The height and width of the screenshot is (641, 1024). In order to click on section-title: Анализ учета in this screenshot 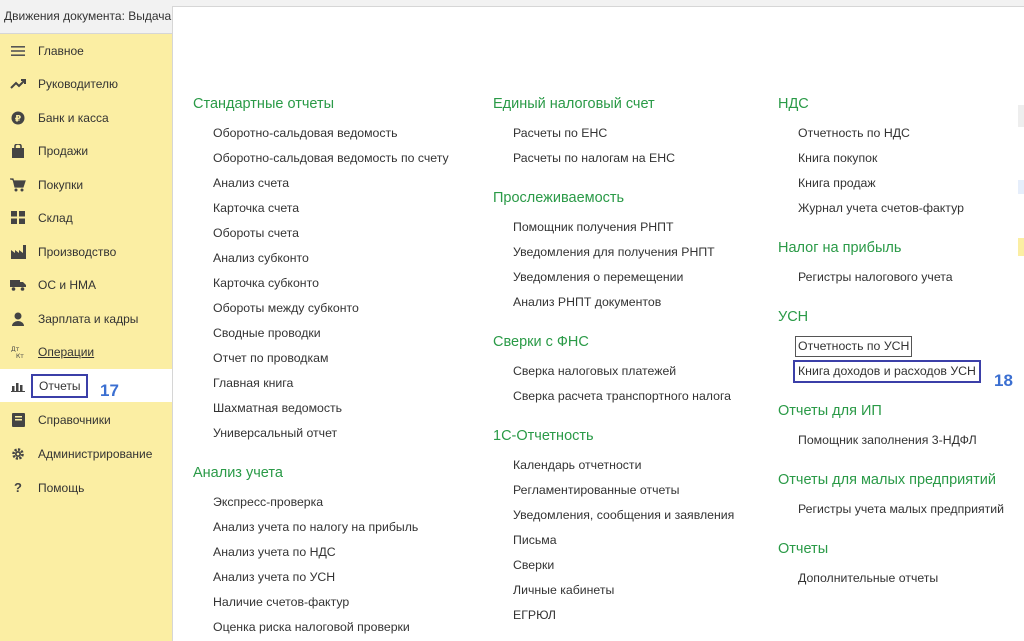, I will do `click(238, 473)`.